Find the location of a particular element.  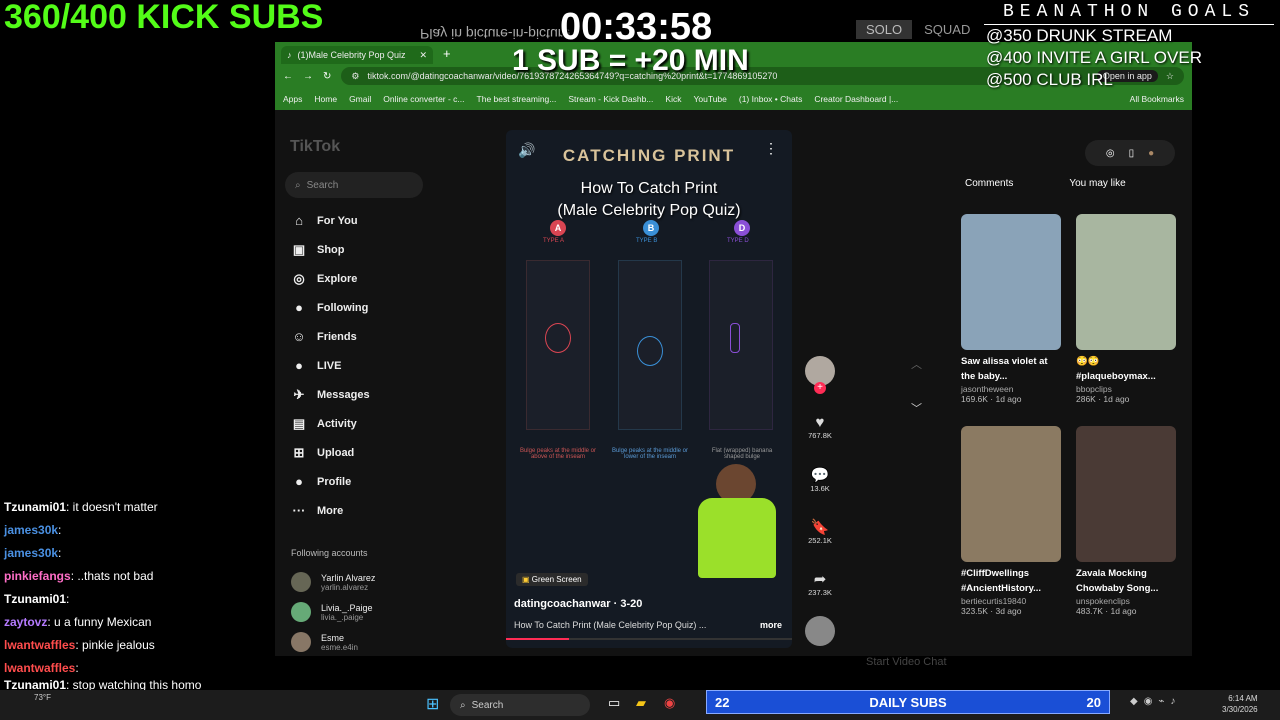

avatar: ● is located at coordinates (1151, 153).